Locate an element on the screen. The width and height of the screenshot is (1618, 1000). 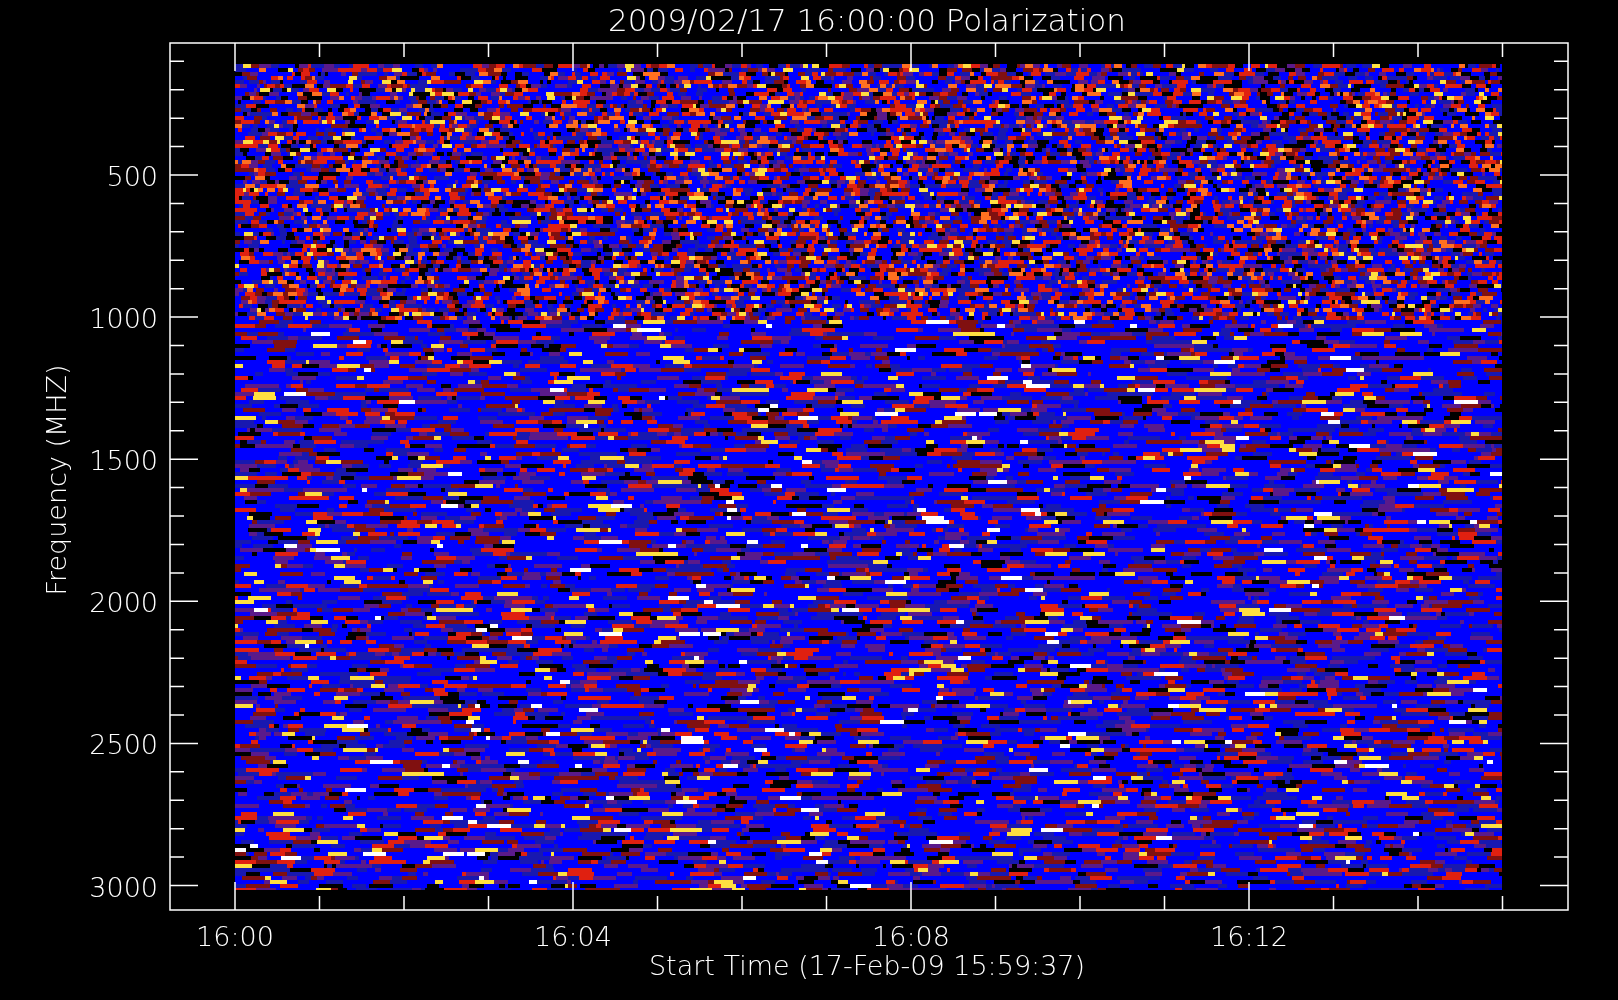
x-tick-label: 16:12 is located at coordinates (1249, 936).